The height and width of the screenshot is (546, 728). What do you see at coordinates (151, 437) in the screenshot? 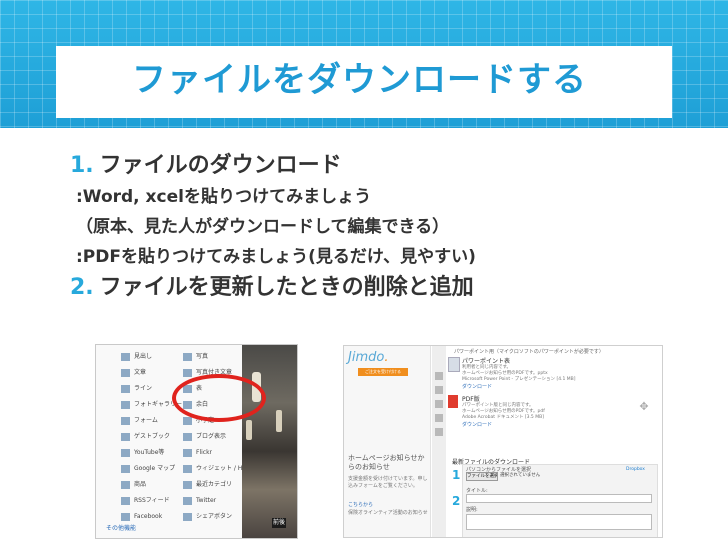
I see `menu-item-guestbook: ゲストブック` at bounding box center [151, 437].